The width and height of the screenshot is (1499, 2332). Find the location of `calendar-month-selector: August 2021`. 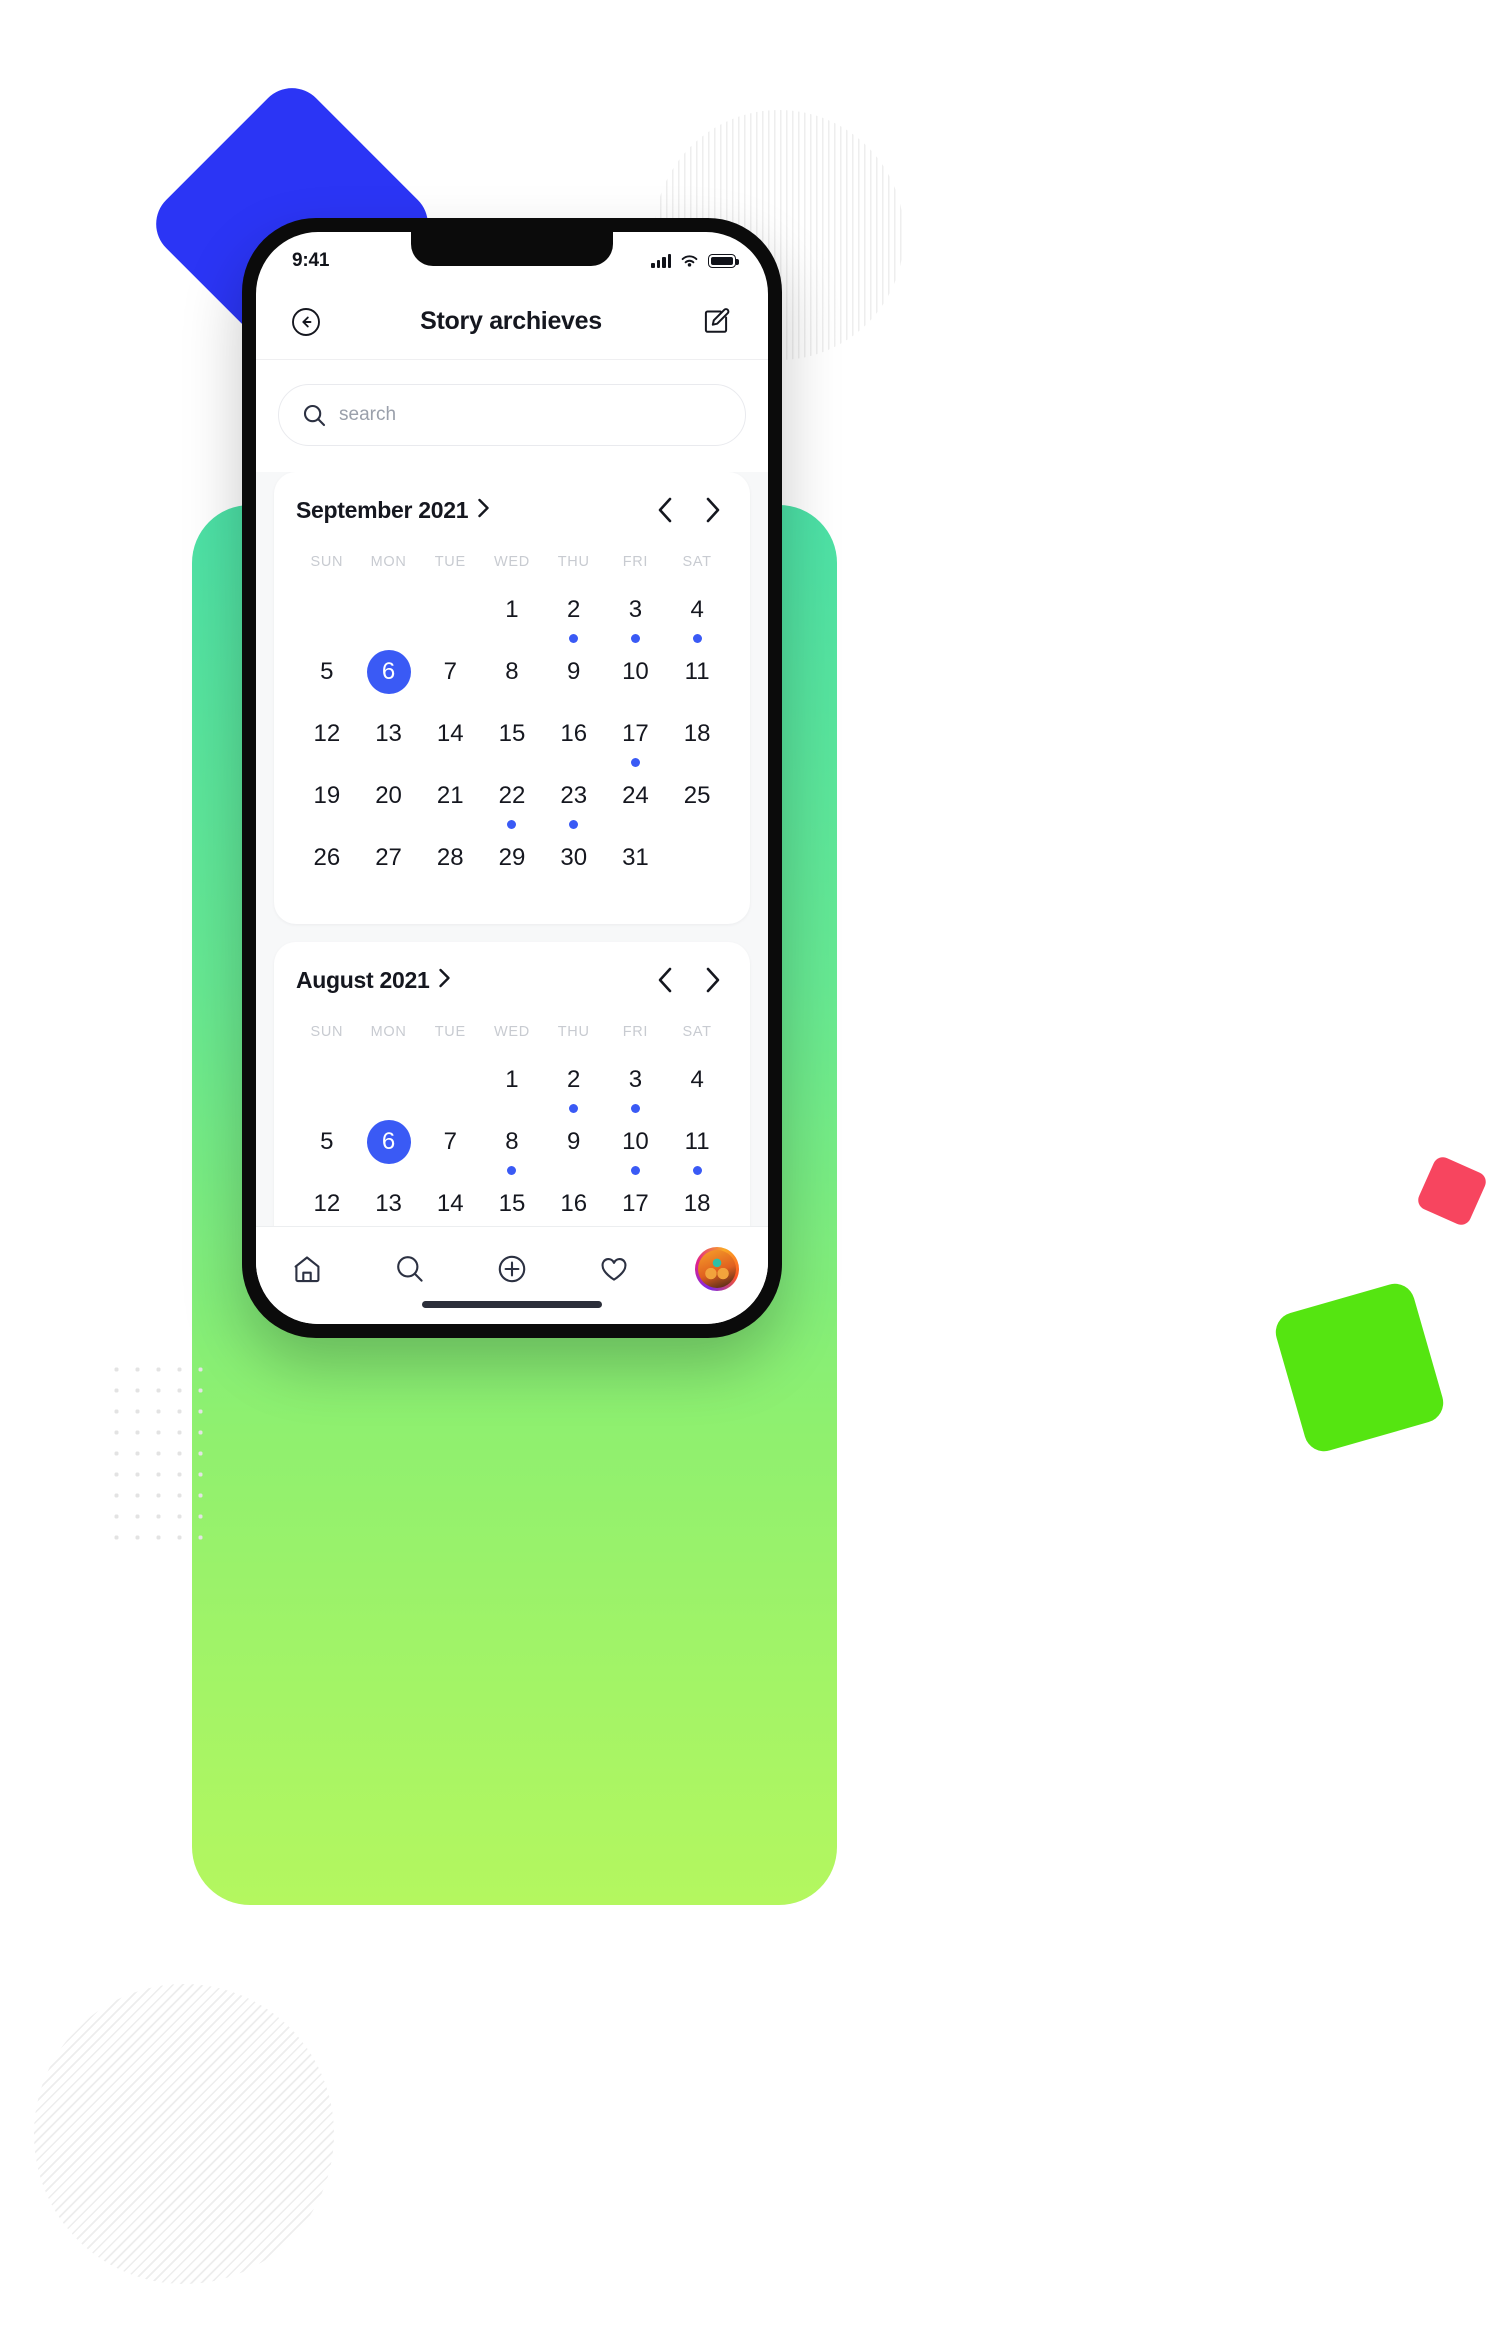

calendar-month-selector: August 2021 is located at coordinates (373, 980).